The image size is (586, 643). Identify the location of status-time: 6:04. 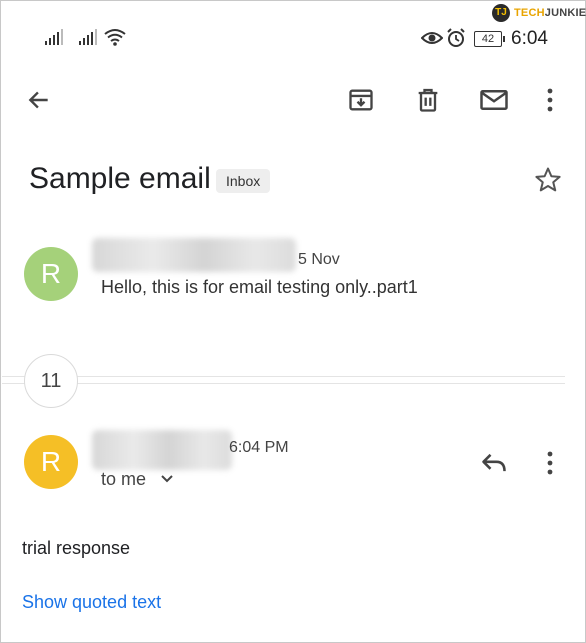
(529, 38).